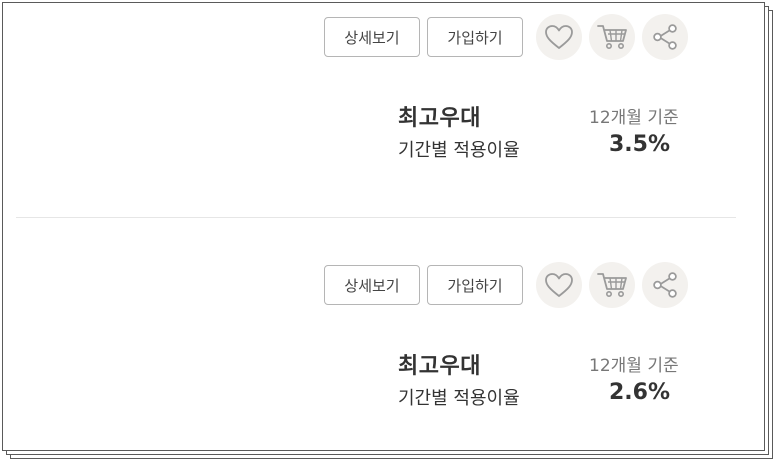 This screenshot has height=461, width=775. Describe the element at coordinates (376, 217) in the screenshot. I see `card-divider` at that location.